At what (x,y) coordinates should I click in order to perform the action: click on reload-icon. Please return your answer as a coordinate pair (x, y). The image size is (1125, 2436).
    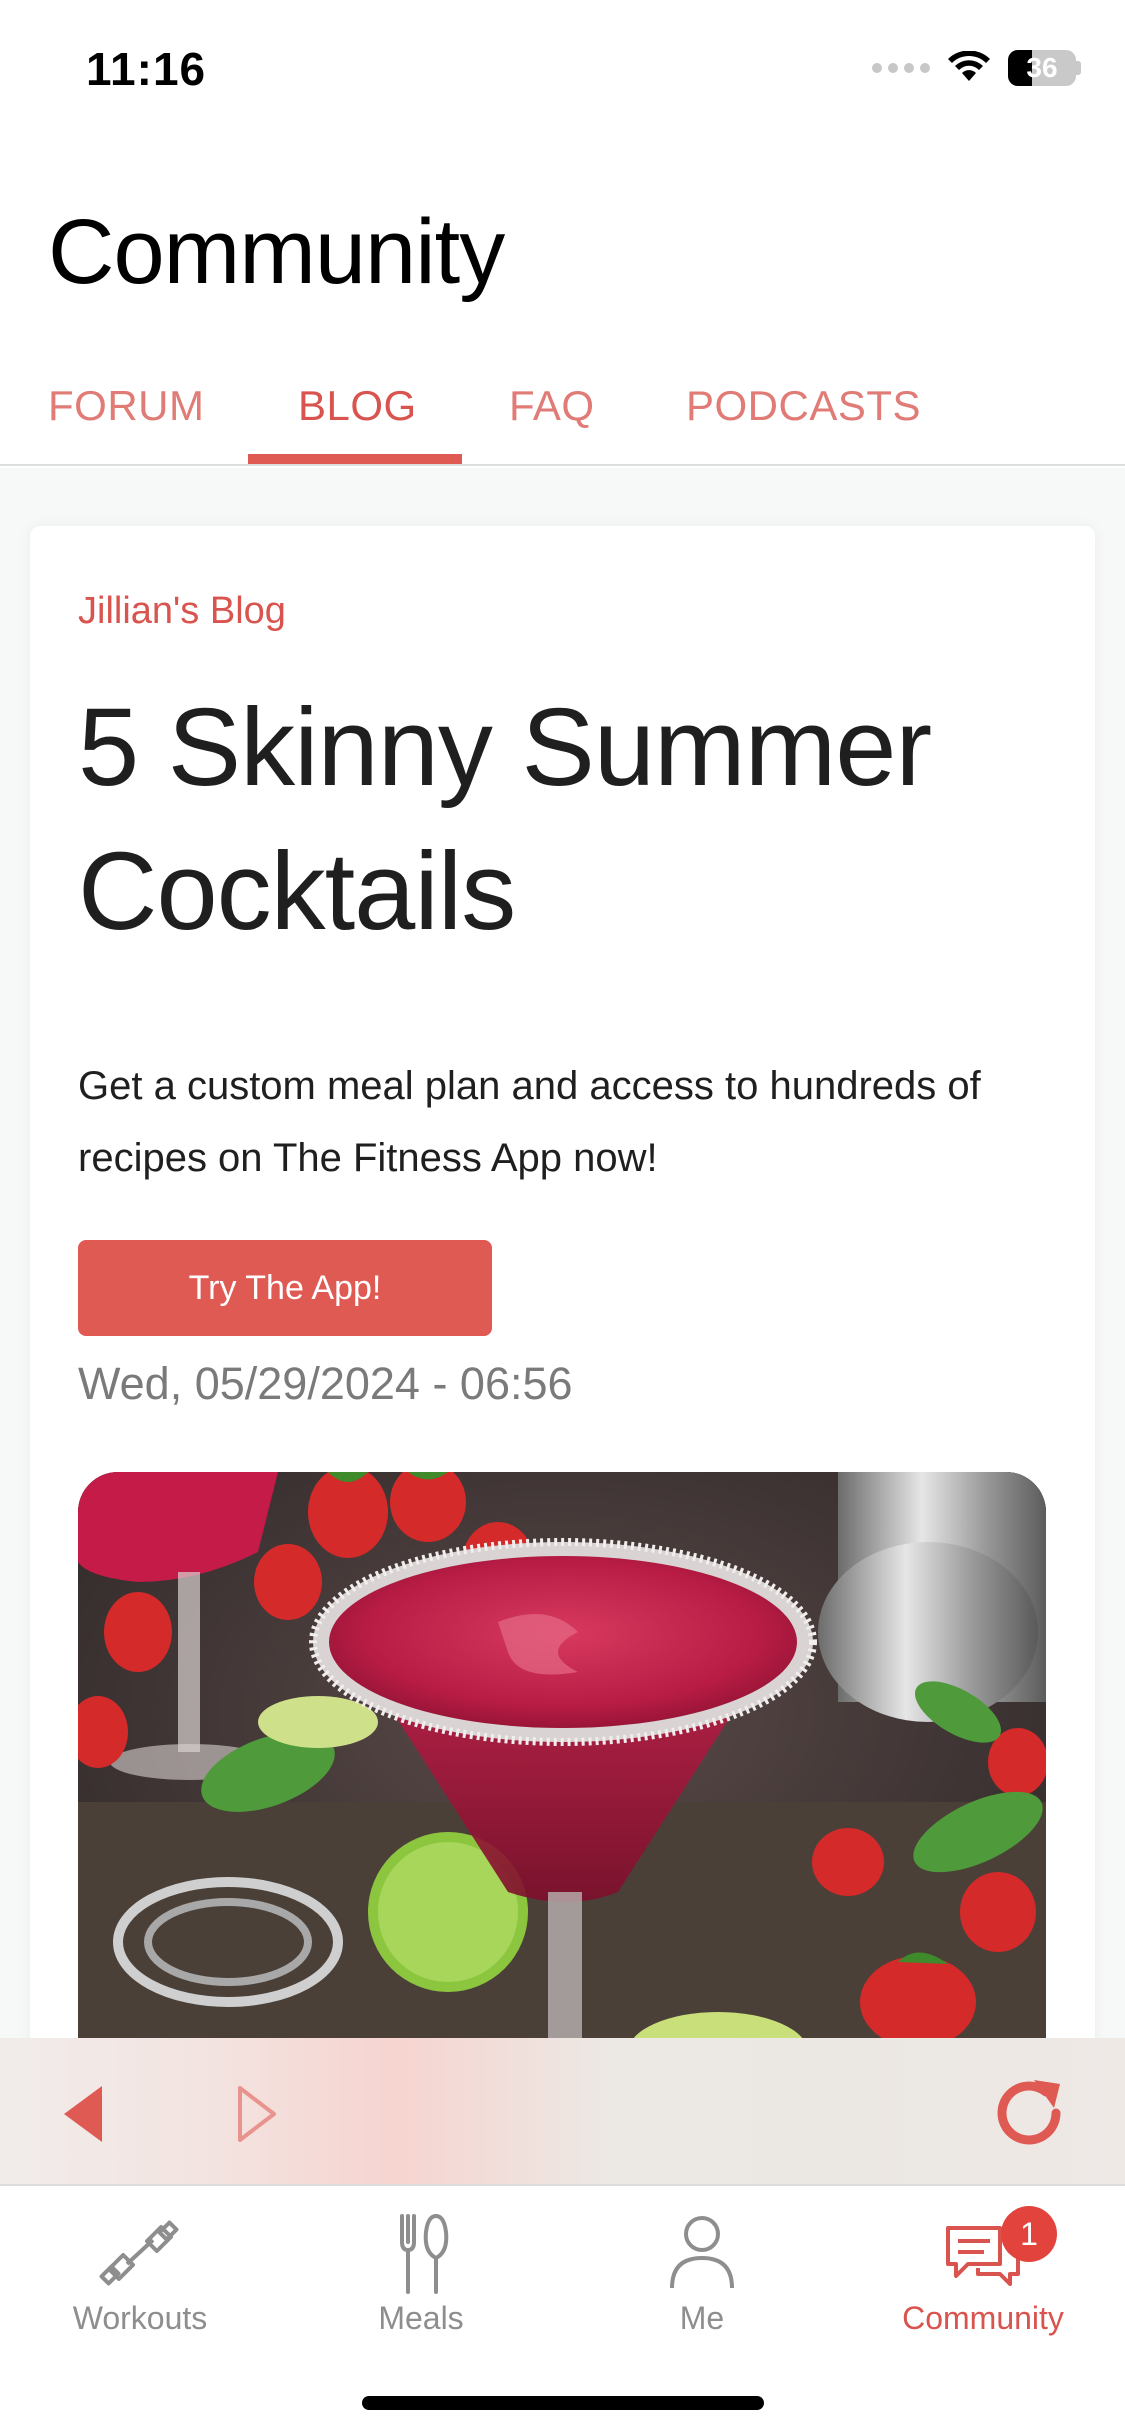
    Looking at the image, I should click on (1029, 2113).